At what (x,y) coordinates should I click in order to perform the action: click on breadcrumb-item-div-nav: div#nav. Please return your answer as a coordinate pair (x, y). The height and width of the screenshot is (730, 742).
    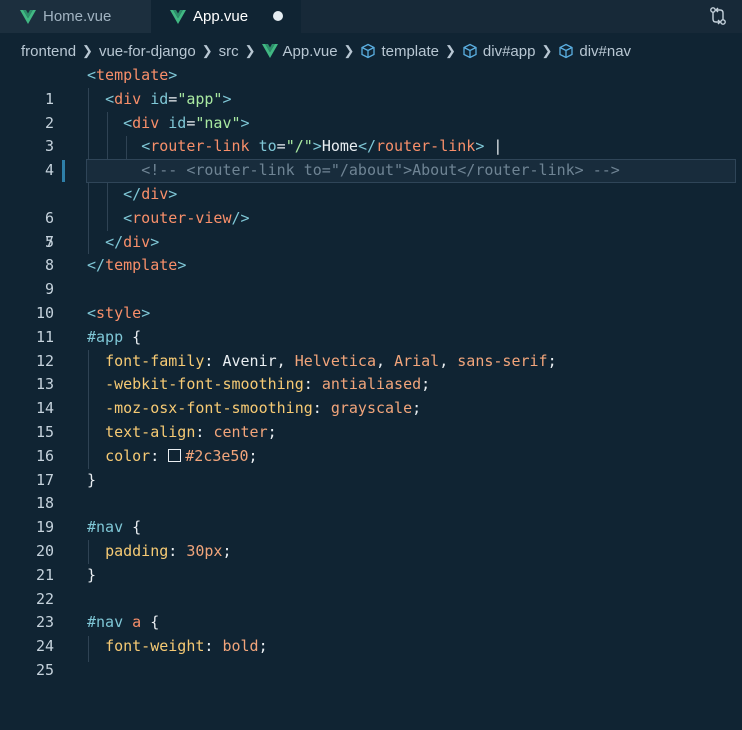
    Looking at the image, I should click on (594, 51).